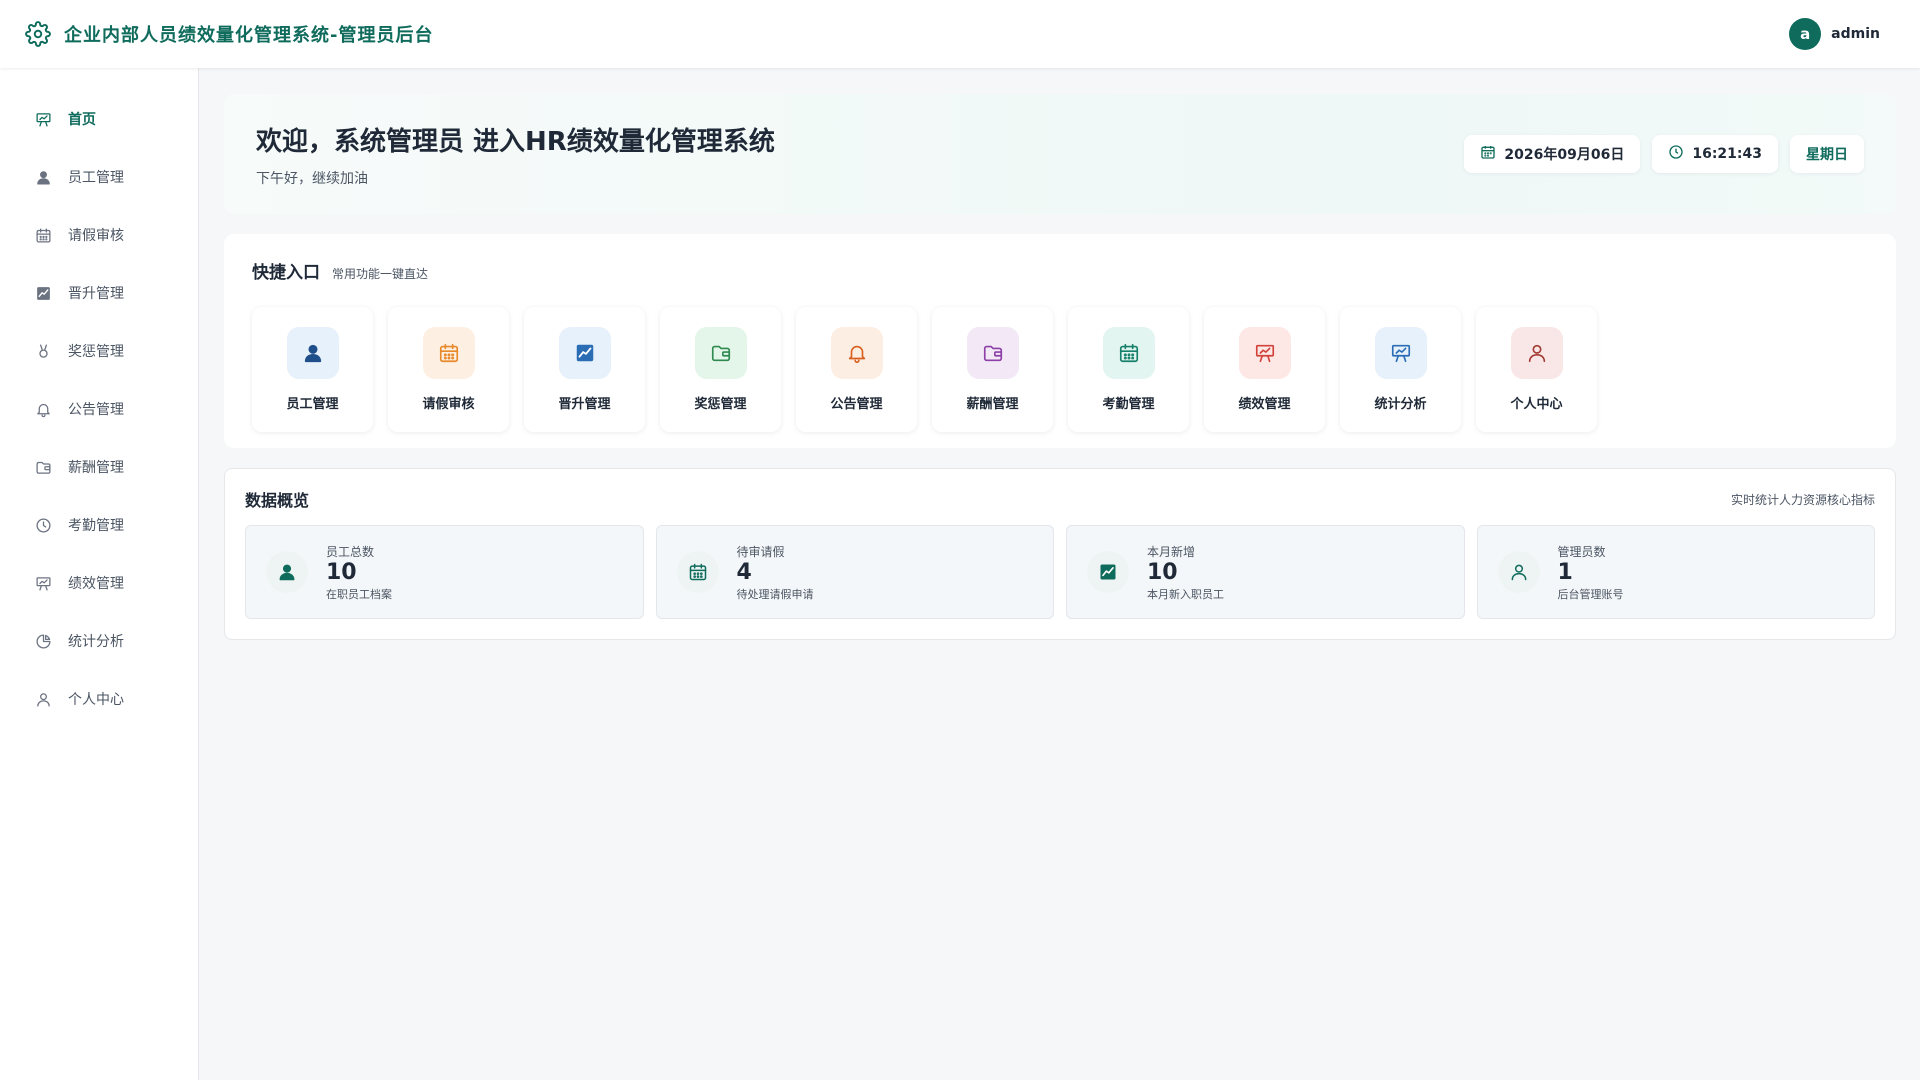 Image resolution: width=1920 pixels, height=1080 pixels. Describe the element at coordinates (1675, 572) in the screenshot. I see `stat-card: 管理员数 1 后台管理账号` at that location.